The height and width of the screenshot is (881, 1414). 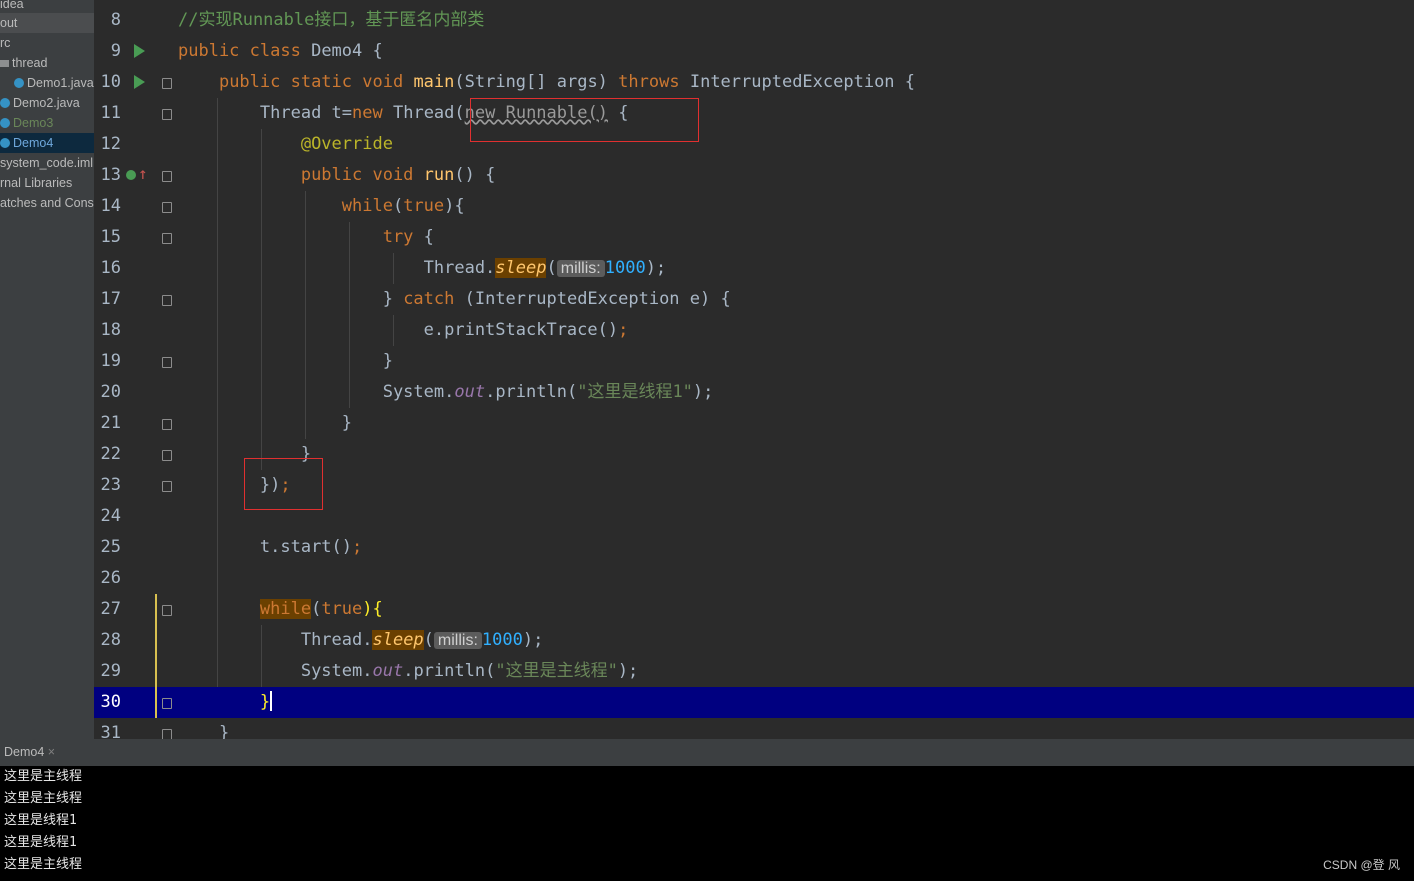 What do you see at coordinates (110, 578) in the screenshot?
I see `line-number: 26` at bounding box center [110, 578].